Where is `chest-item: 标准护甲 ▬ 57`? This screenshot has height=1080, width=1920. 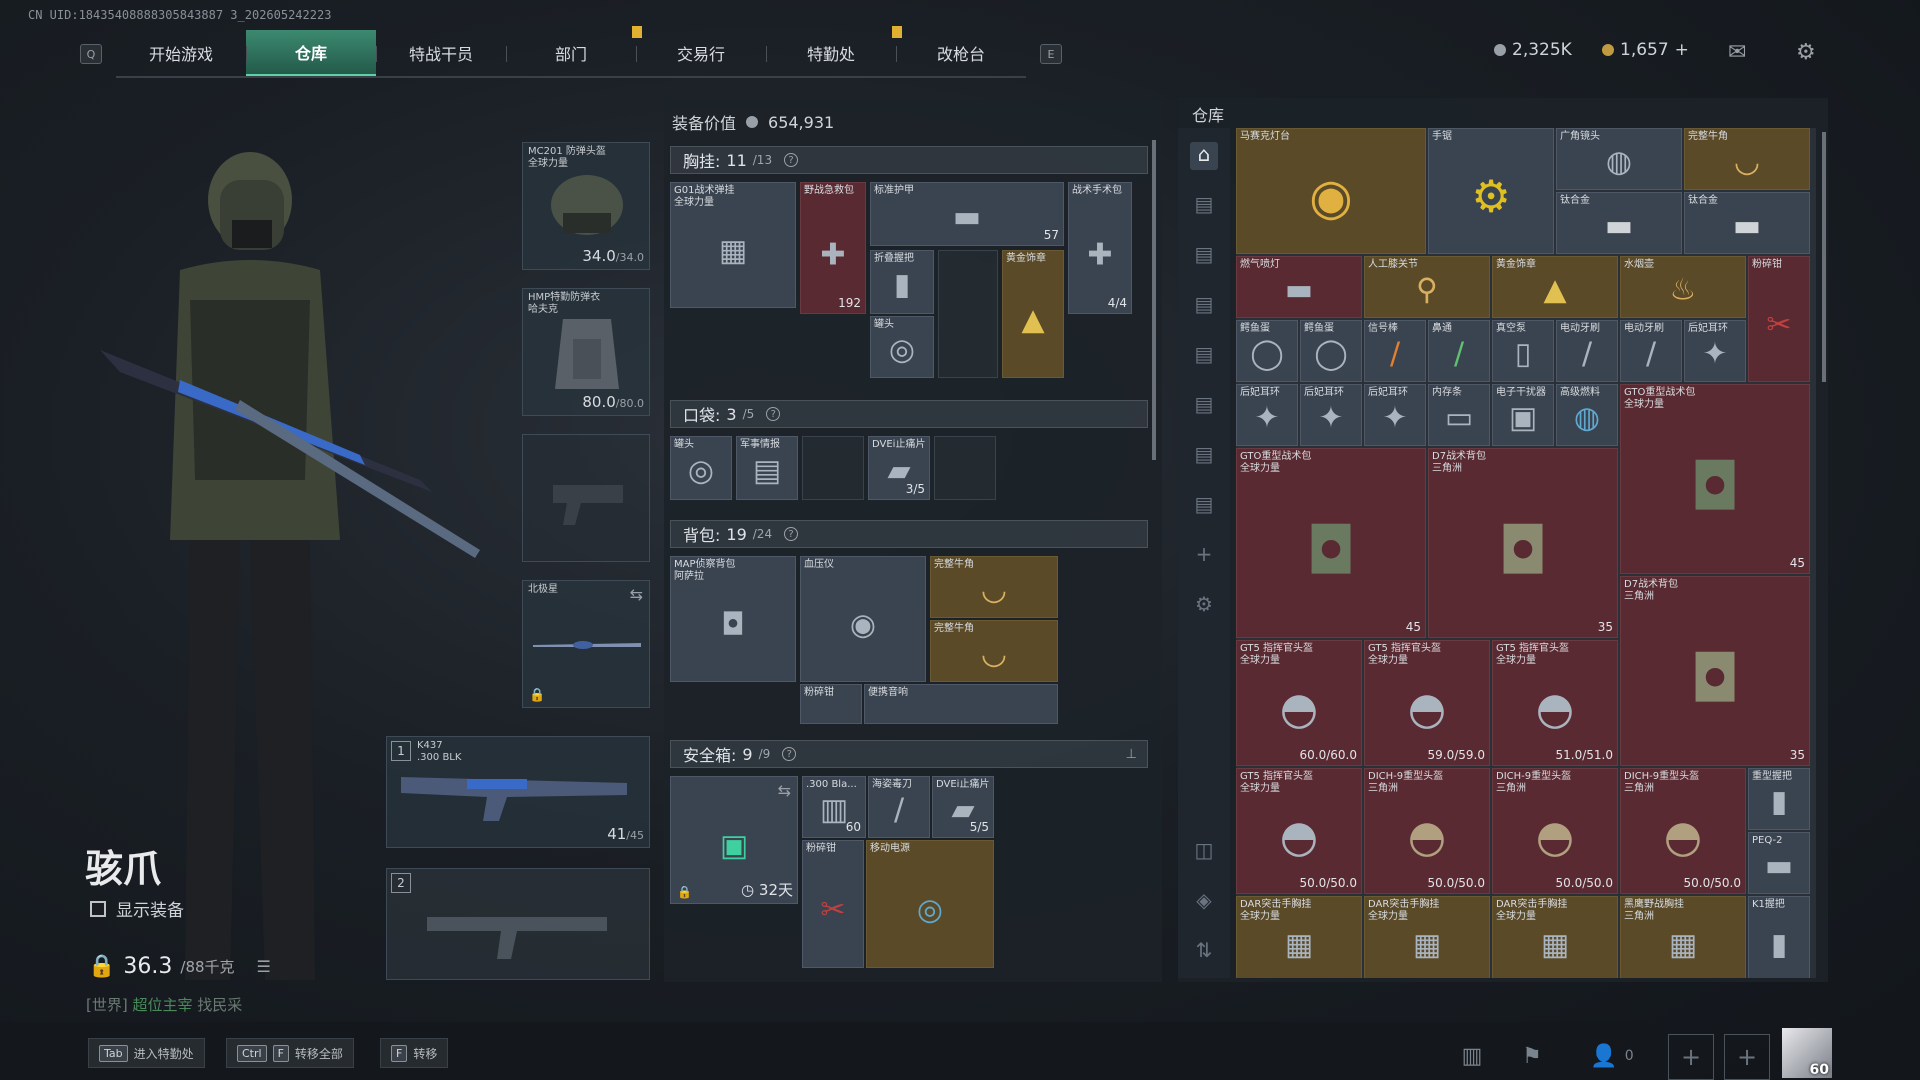
chest-item: 标准护甲 ▬ 57 is located at coordinates (967, 214).